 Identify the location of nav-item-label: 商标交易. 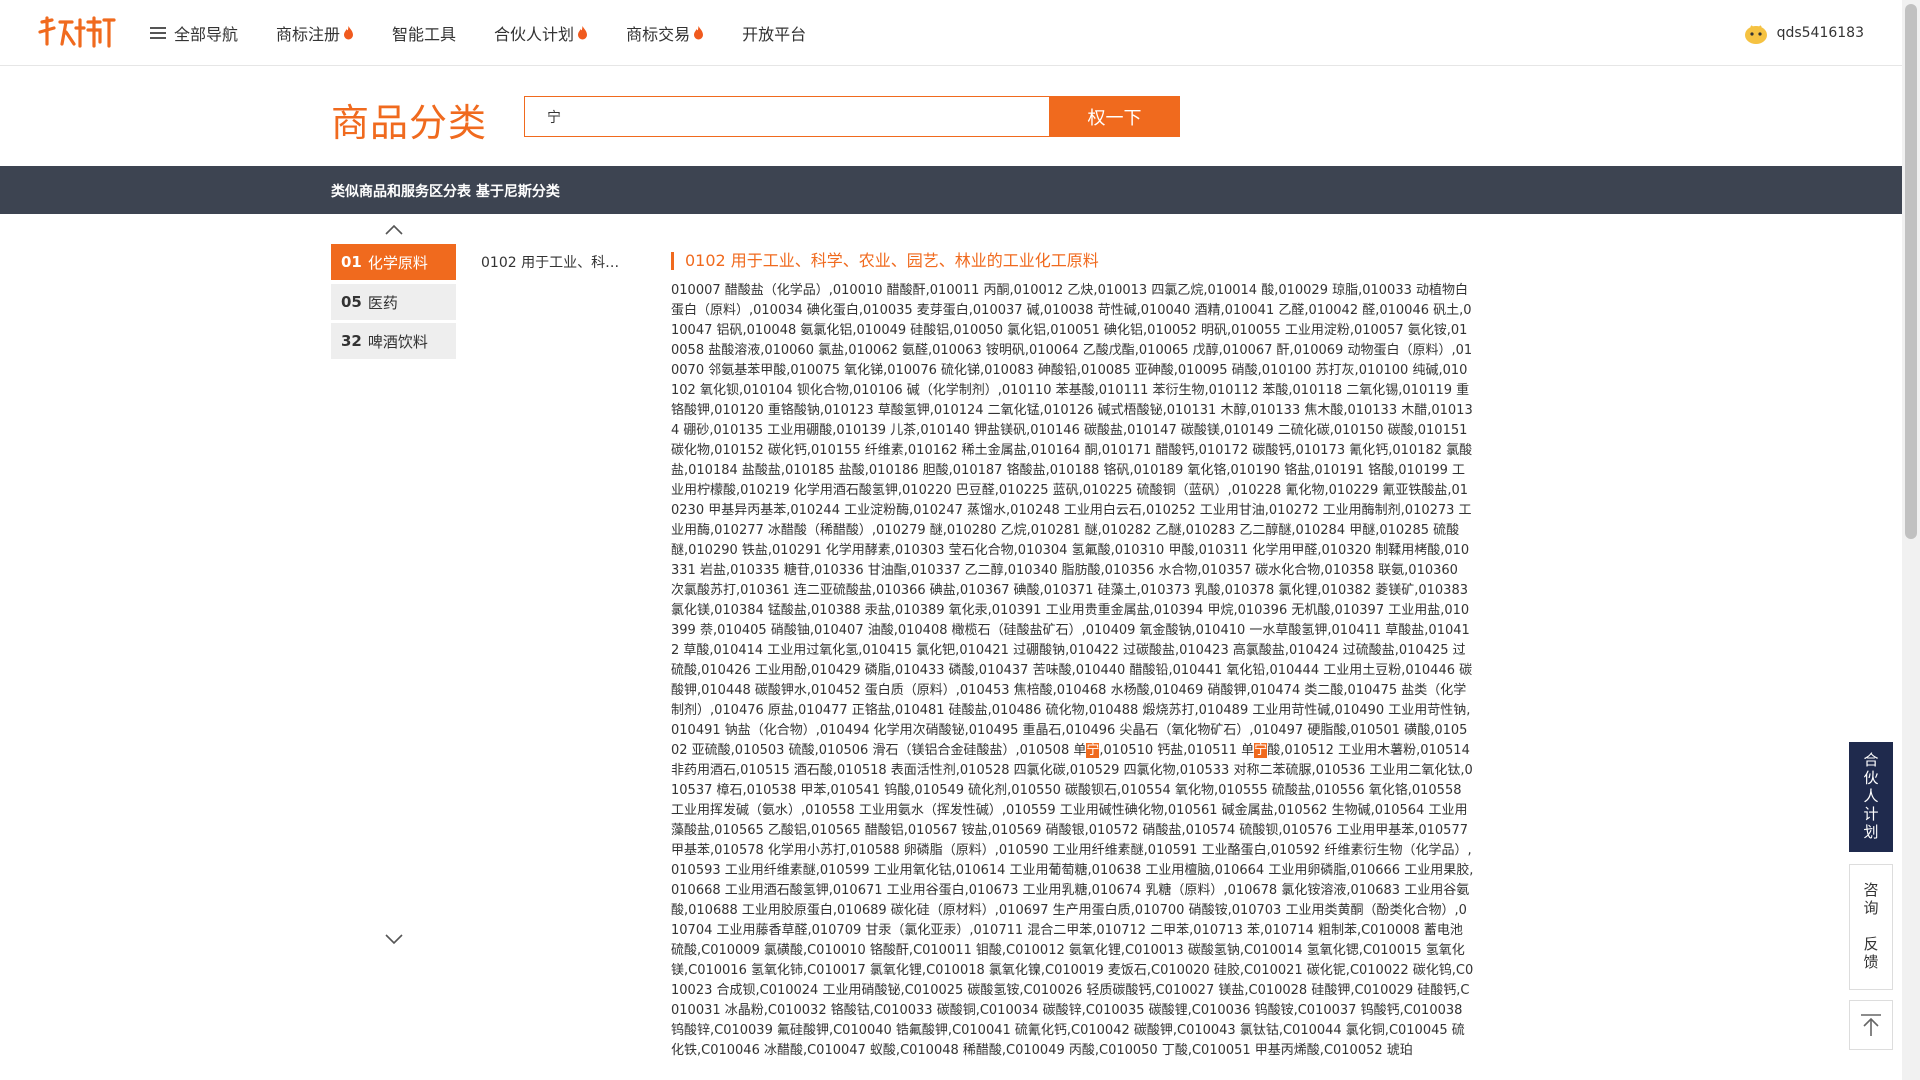
(658, 34).